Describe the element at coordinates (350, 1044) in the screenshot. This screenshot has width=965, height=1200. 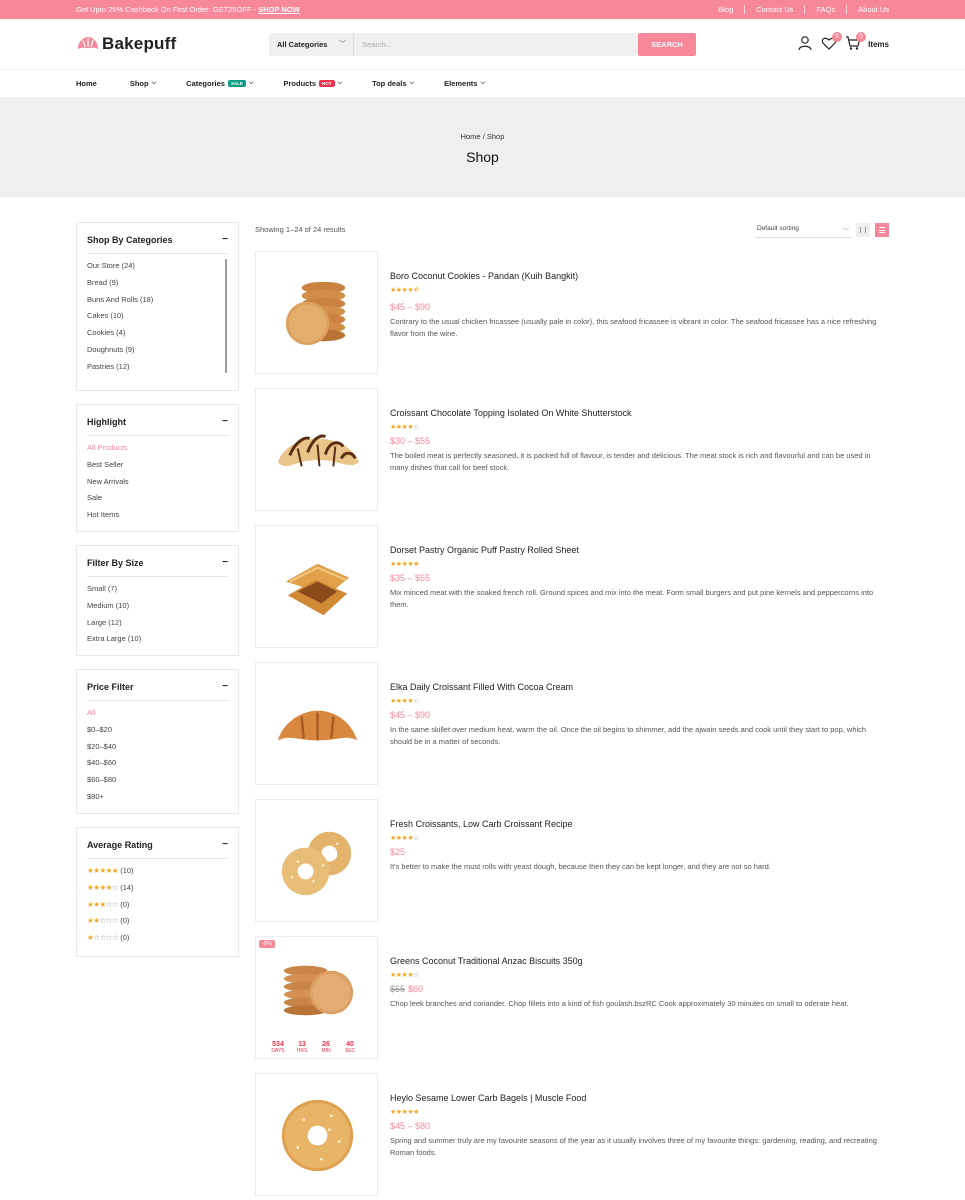
I see `countdown-value: 40` at that location.